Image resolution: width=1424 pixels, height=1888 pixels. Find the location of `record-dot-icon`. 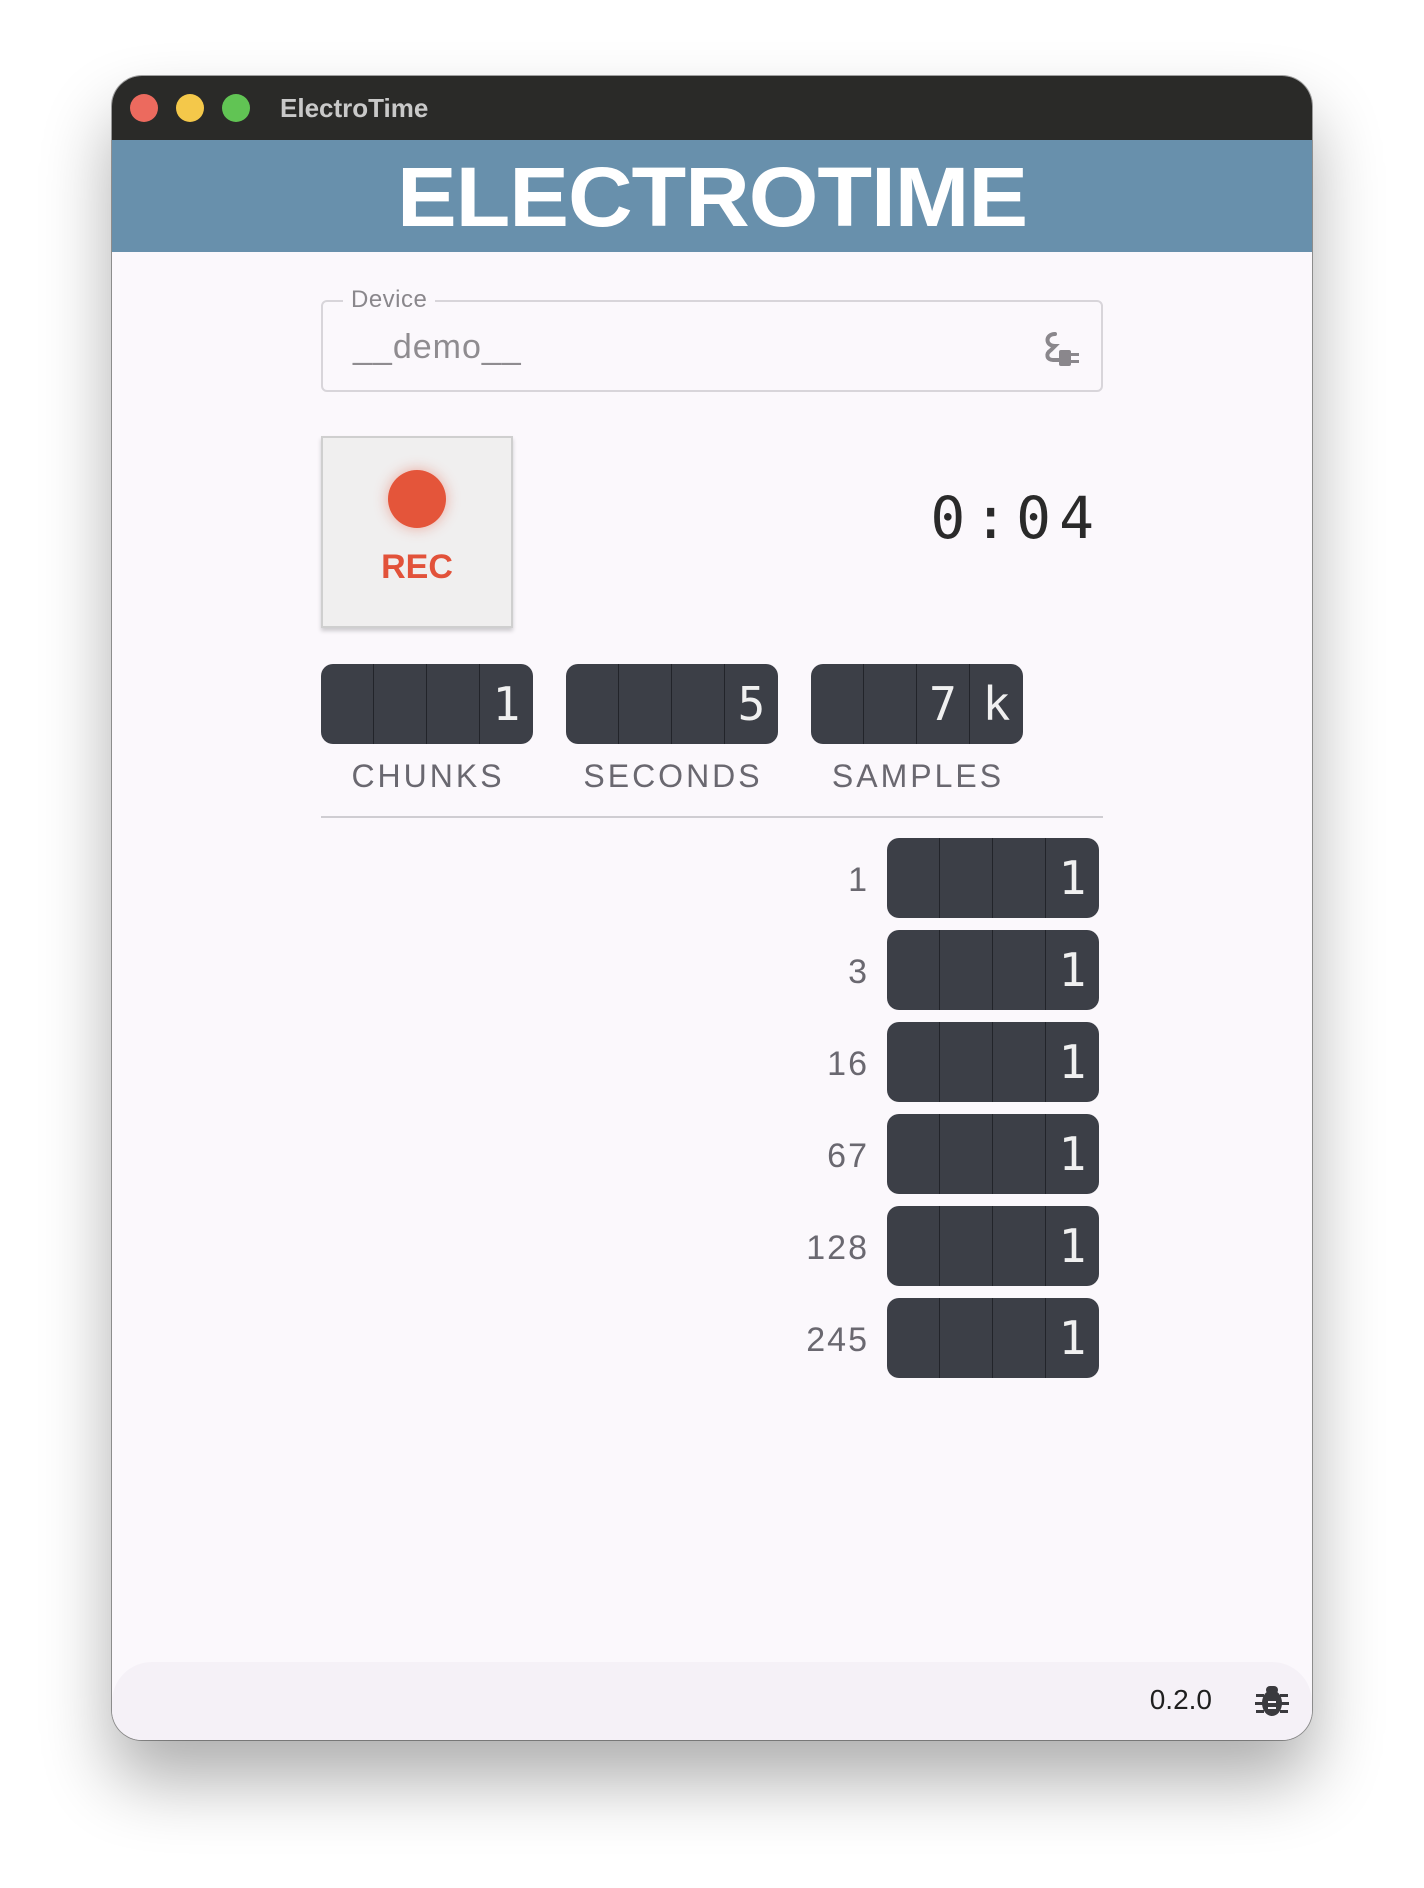

record-dot-icon is located at coordinates (417, 499).